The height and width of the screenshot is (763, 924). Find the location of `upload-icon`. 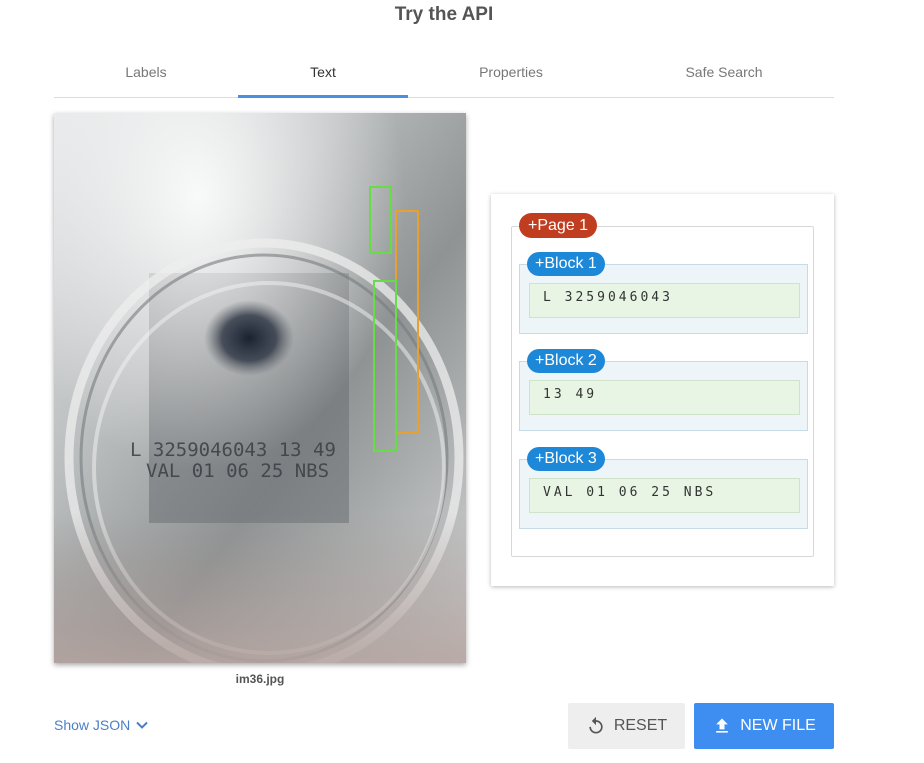

upload-icon is located at coordinates (722, 725).